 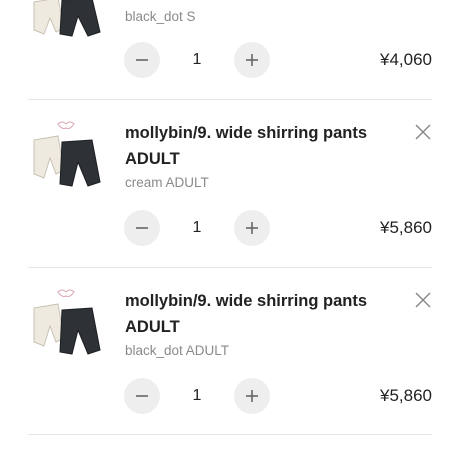 I want to click on product-variant: black_dot ADULT, so click(x=177, y=350).